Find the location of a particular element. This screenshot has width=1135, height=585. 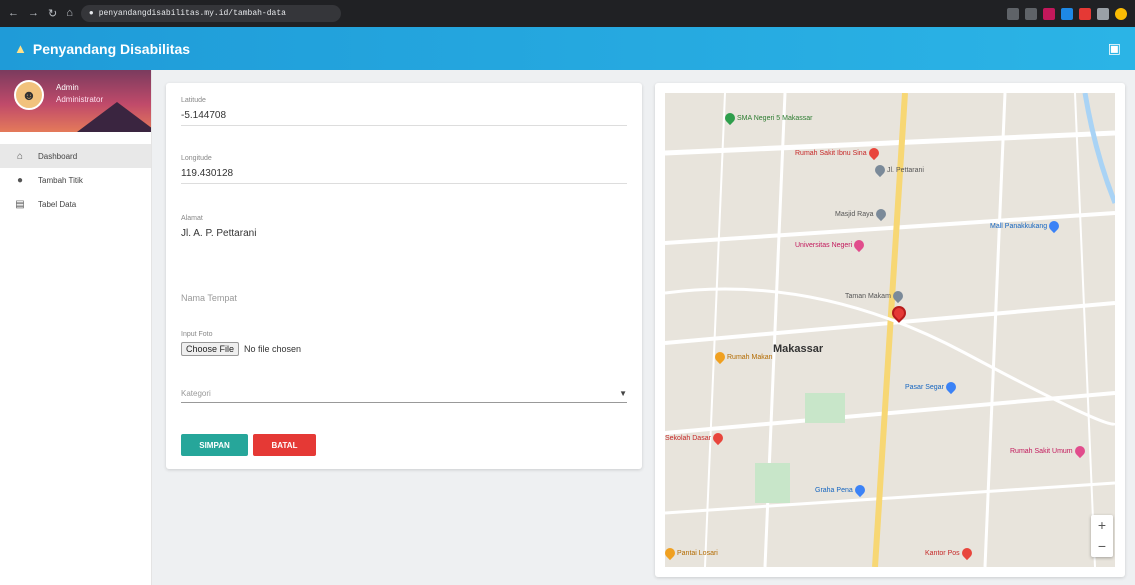

file-status: No file chosen is located at coordinates (273, 349).